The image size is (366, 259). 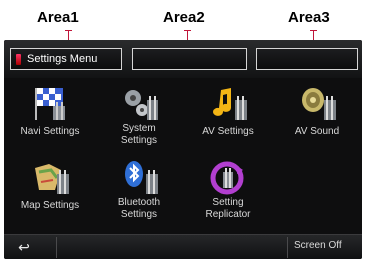 What do you see at coordinates (50, 131) in the screenshot?
I see `tile-label: Navi Settings` at bounding box center [50, 131].